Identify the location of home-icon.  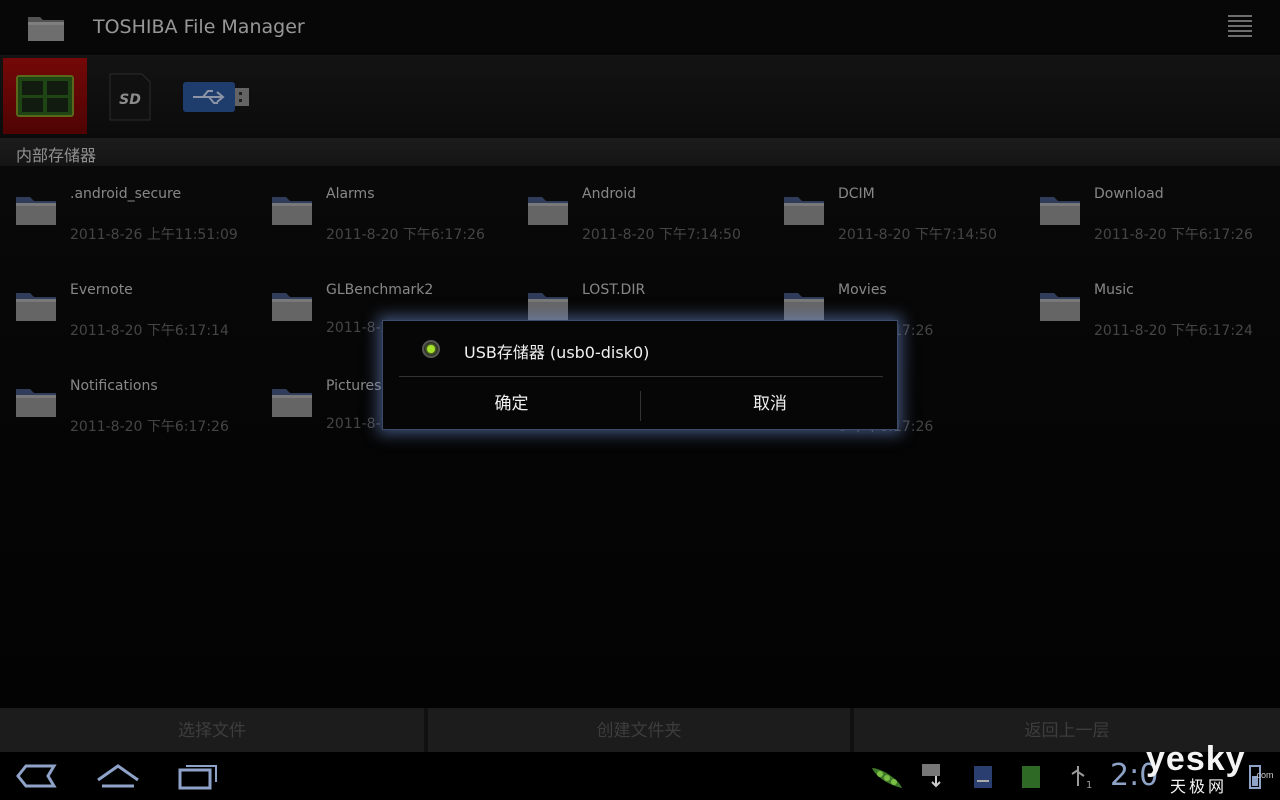
(118, 776).